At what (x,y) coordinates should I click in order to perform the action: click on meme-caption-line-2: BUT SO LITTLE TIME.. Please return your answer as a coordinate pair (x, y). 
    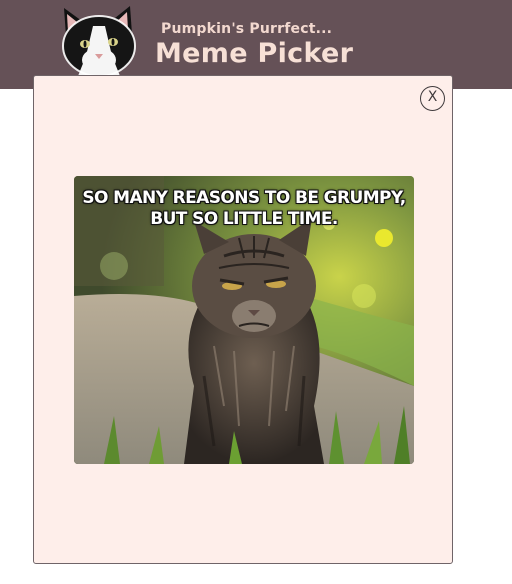
    Looking at the image, I should click on (244, 219).